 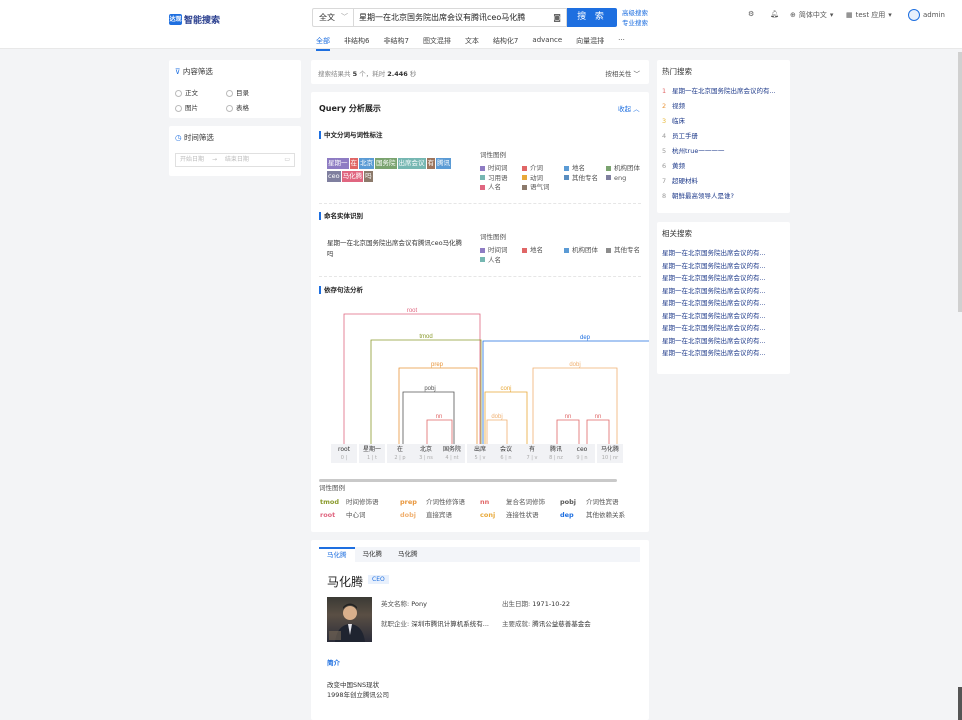 I want to click on legend-item: 时间词, so click(x=501, y=169).